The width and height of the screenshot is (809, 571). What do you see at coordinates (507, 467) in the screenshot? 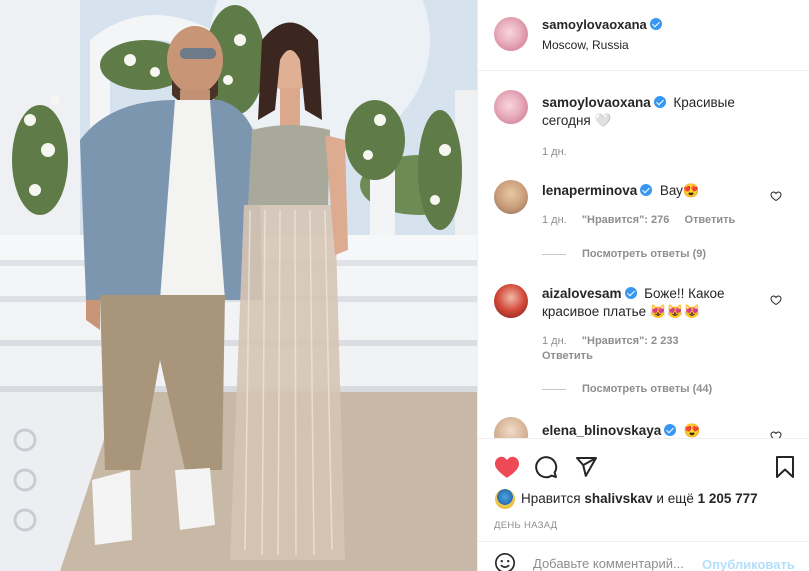
I see `like-heart-icon` at bounding box center [507, 467].